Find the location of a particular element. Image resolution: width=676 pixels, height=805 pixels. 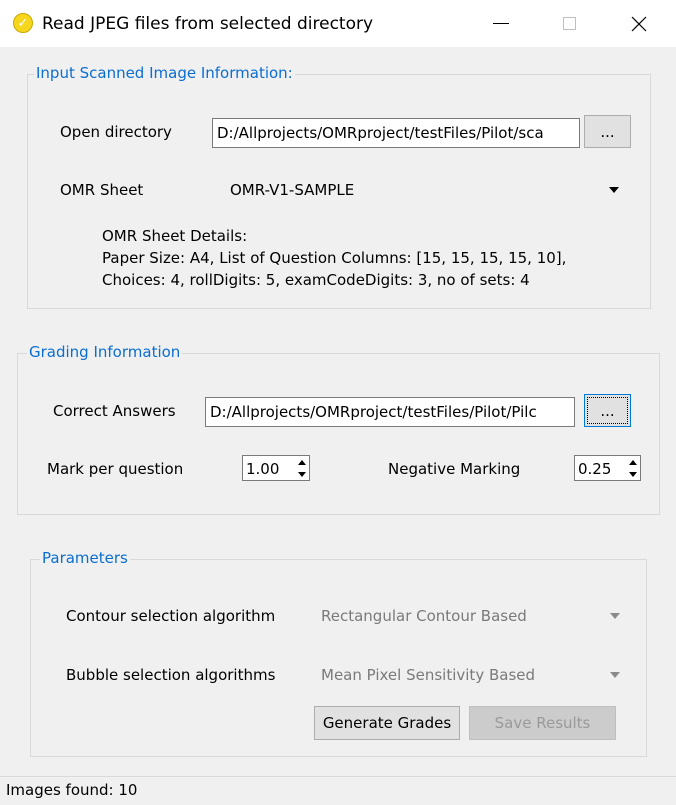

details-heading: OMR Sheet Details: is located at coordinates (175, 236).